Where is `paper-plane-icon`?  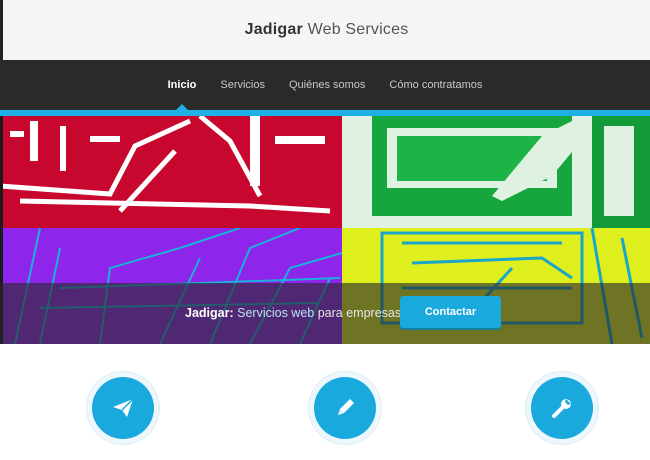
paper-plane-icon is located at coordinates (123, 407).